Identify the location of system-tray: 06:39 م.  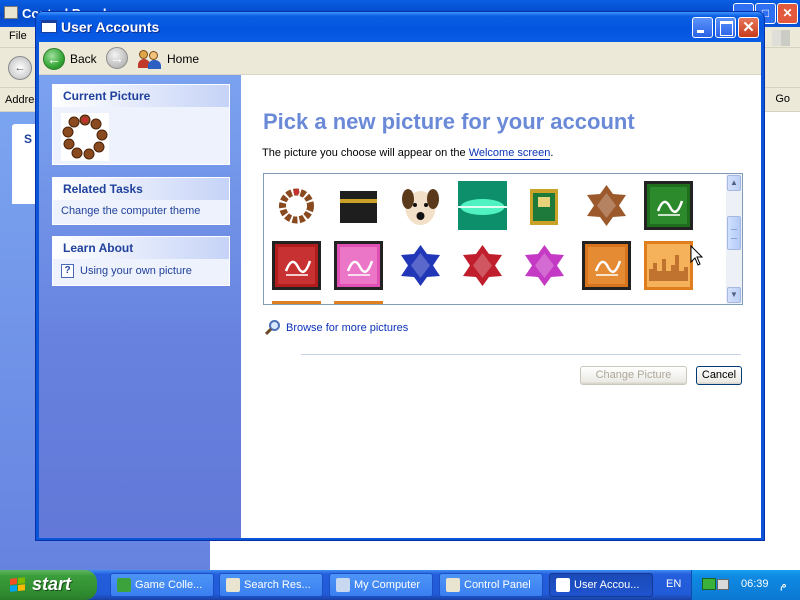
(745, 585).